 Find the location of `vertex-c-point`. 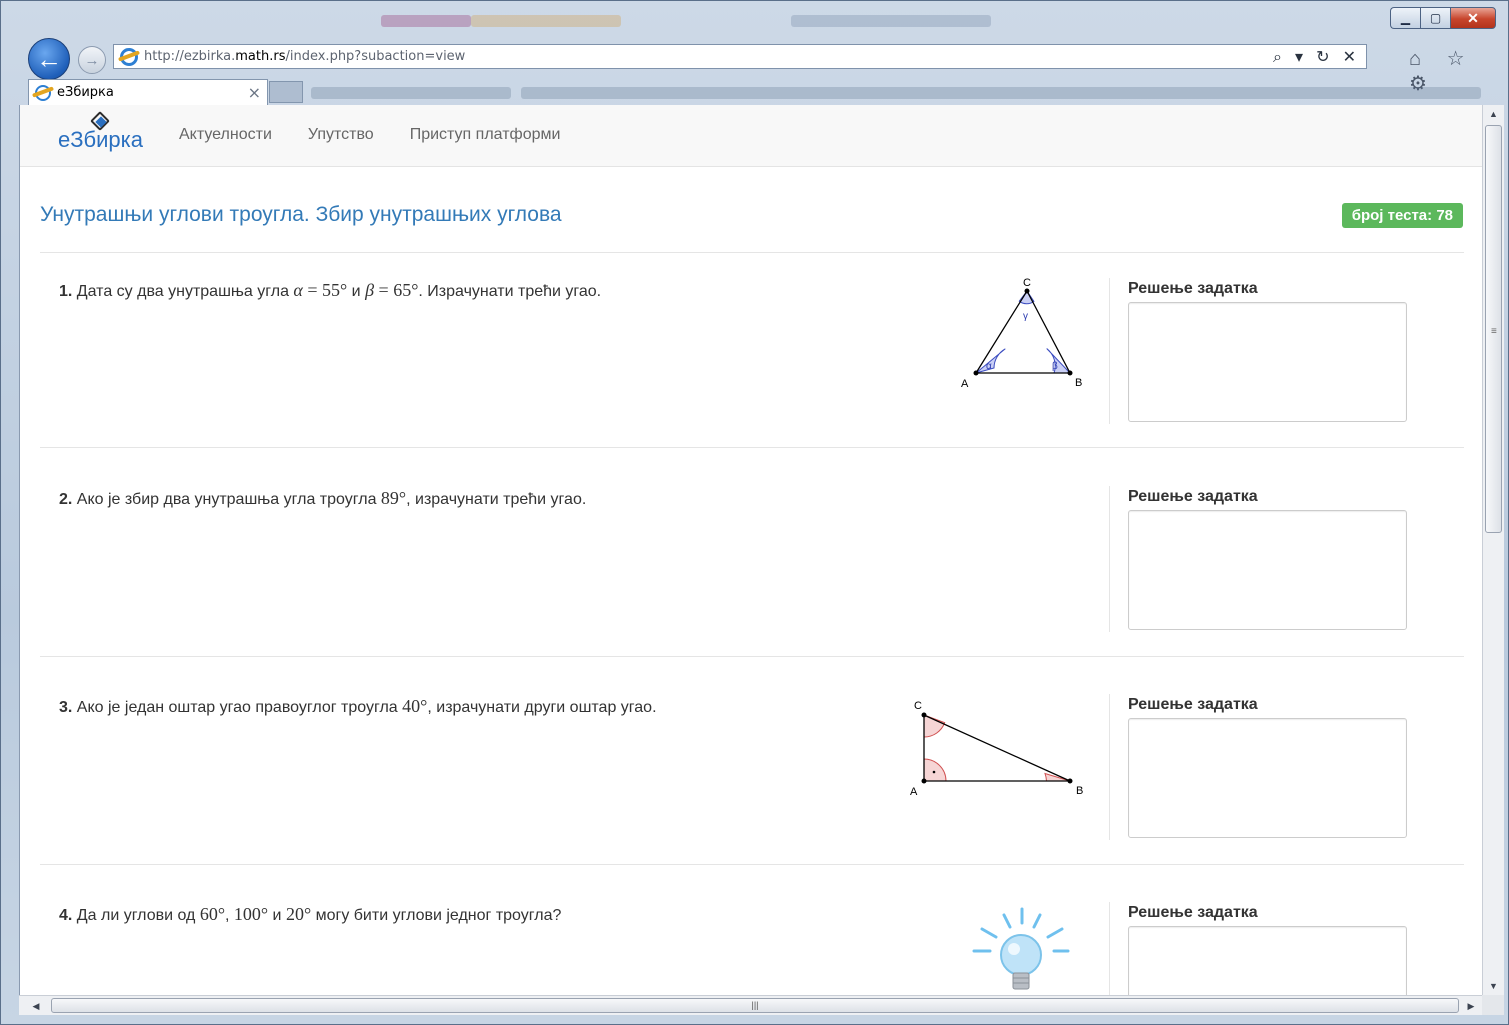

vertex-c-point is located at coordinates (1027, 291).